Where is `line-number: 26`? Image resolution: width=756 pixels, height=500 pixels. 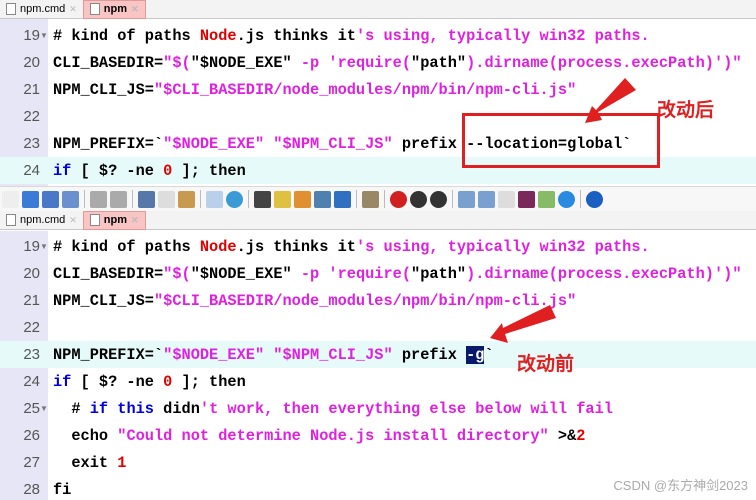 line-number: 26 is located at coordinates (31, 435).